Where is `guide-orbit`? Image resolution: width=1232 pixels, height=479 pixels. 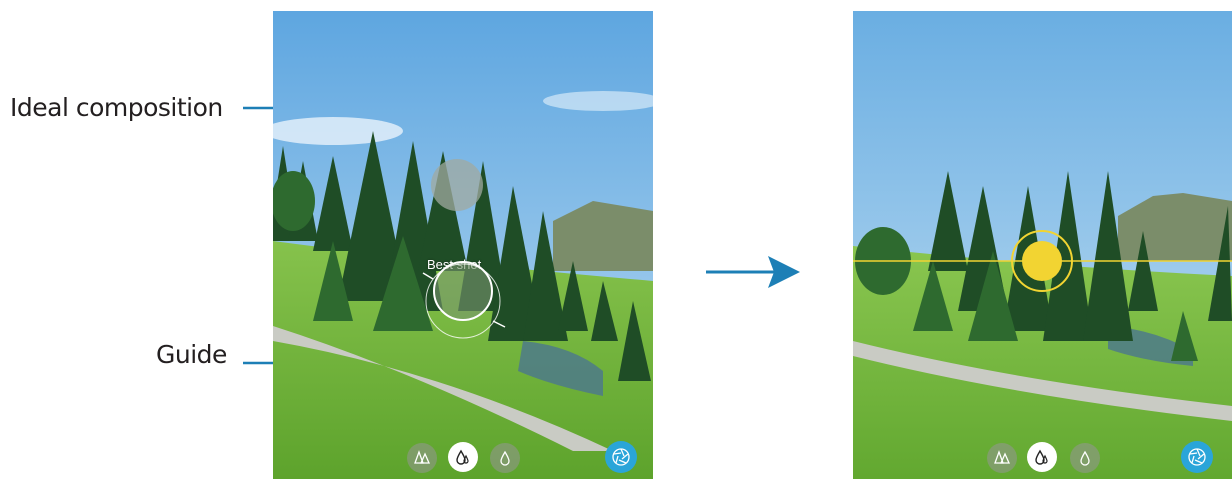
guide-orbit is located at coordinates (464, 301).